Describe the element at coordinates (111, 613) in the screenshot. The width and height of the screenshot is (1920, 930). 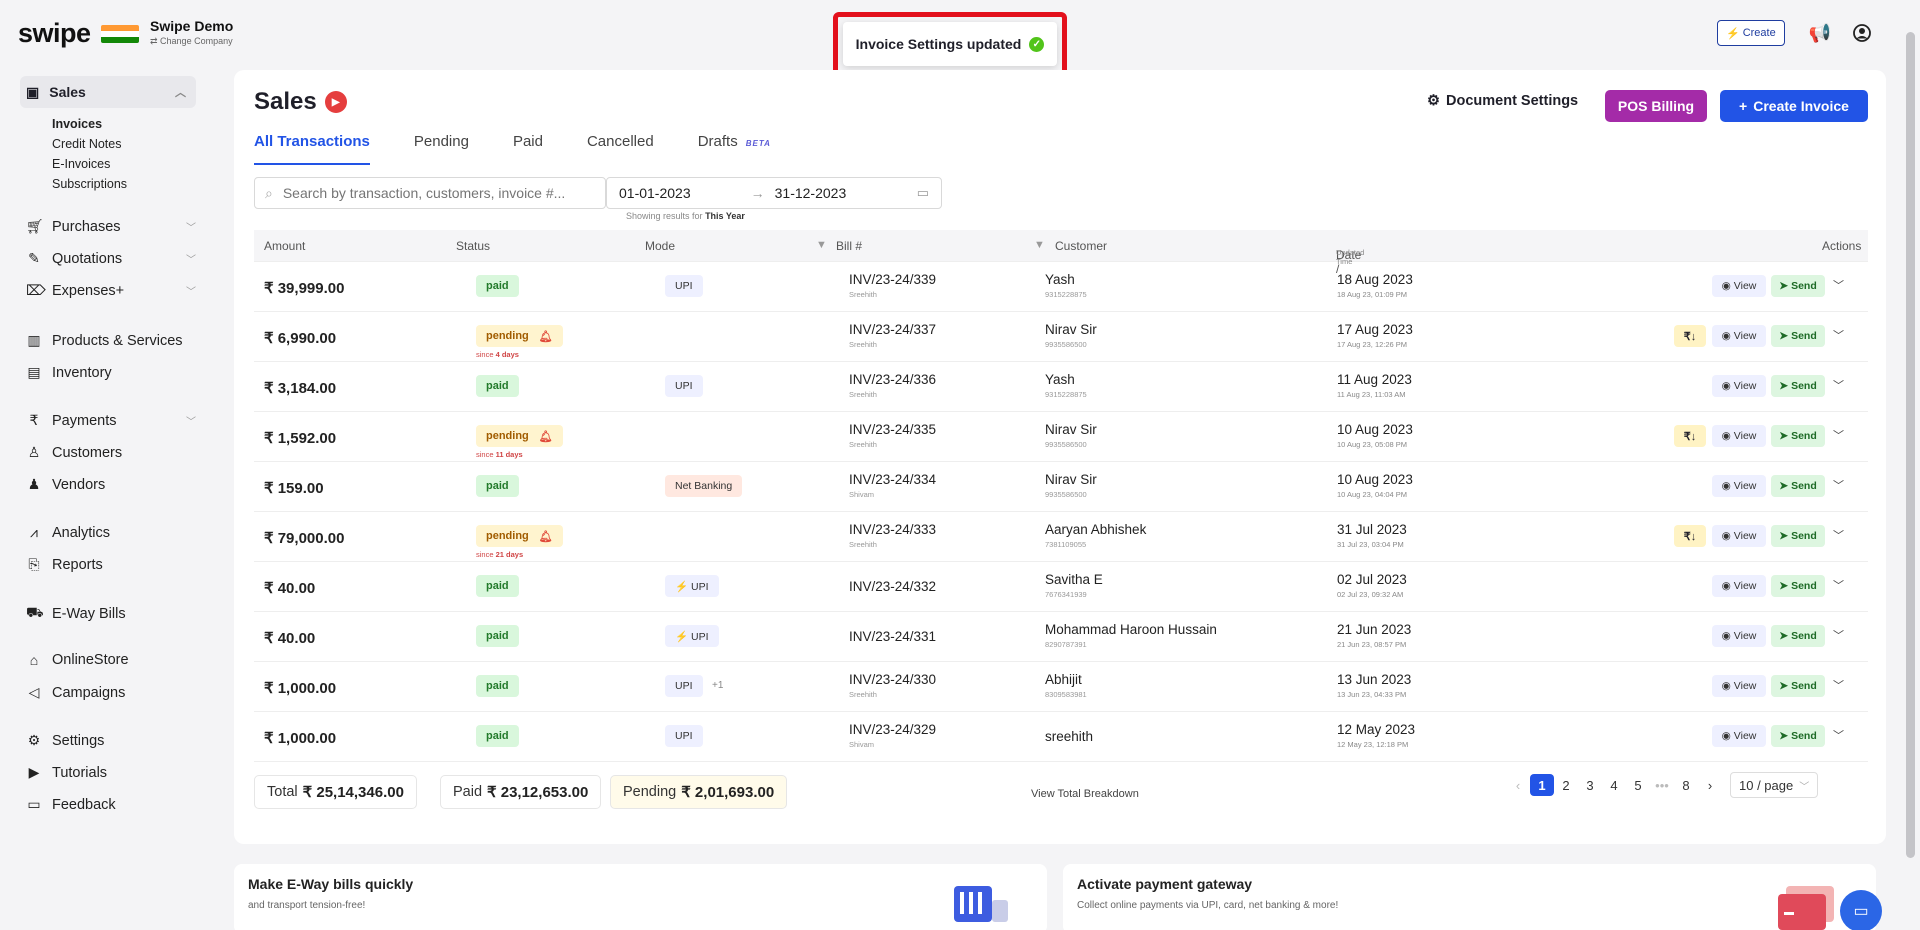
I see `sidebar-item-eway-bills: ⛟ E-Way Bills` at that location.